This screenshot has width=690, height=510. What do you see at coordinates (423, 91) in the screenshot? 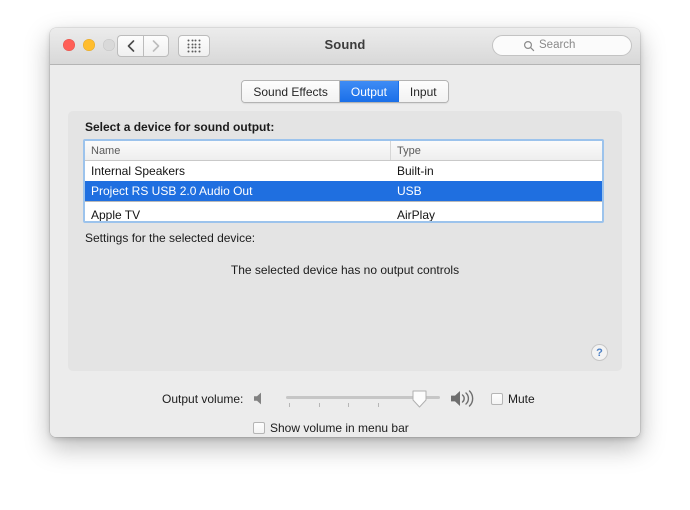
I see `tab-input: Input` at bounding box center [423, 91].